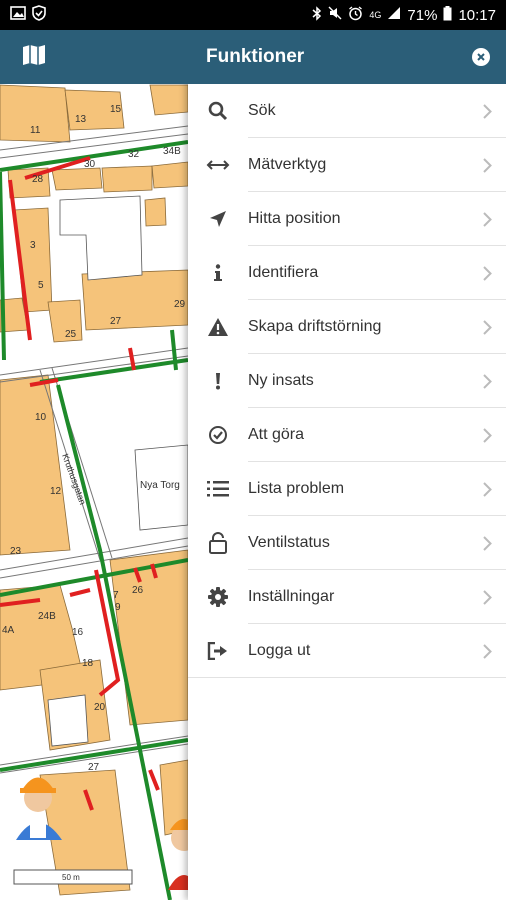  What do you see at coordinates (276, 434) in the screenshot?
I see `menu-item-label: Att göra` at bounding box center [276, 434].